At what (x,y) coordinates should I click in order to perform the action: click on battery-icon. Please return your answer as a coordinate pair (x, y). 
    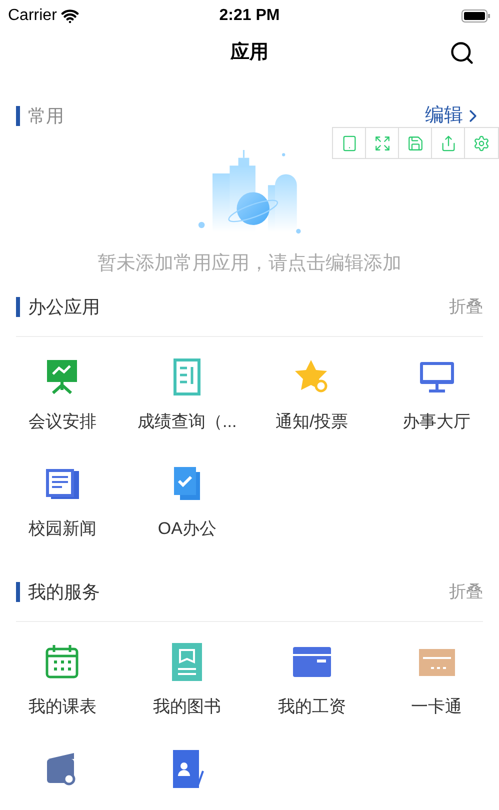
    Looking at the image, I should click on (476, 16).